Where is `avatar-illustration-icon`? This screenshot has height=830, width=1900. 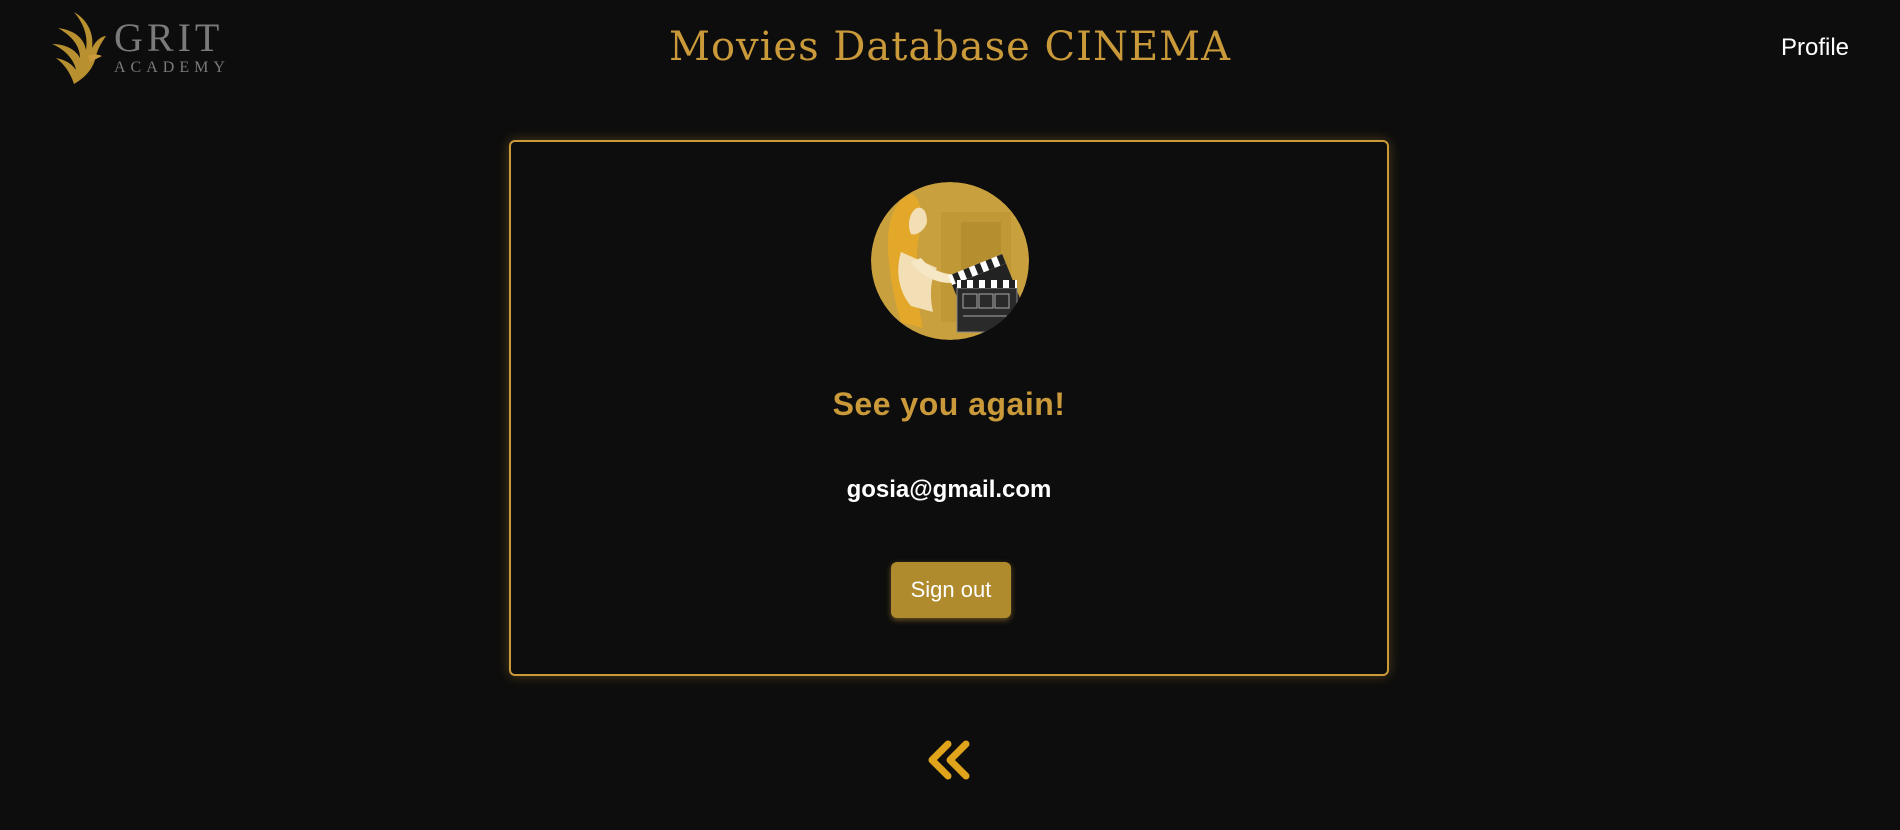
avatar-illustration-icon is located at coordinates (950, 261).